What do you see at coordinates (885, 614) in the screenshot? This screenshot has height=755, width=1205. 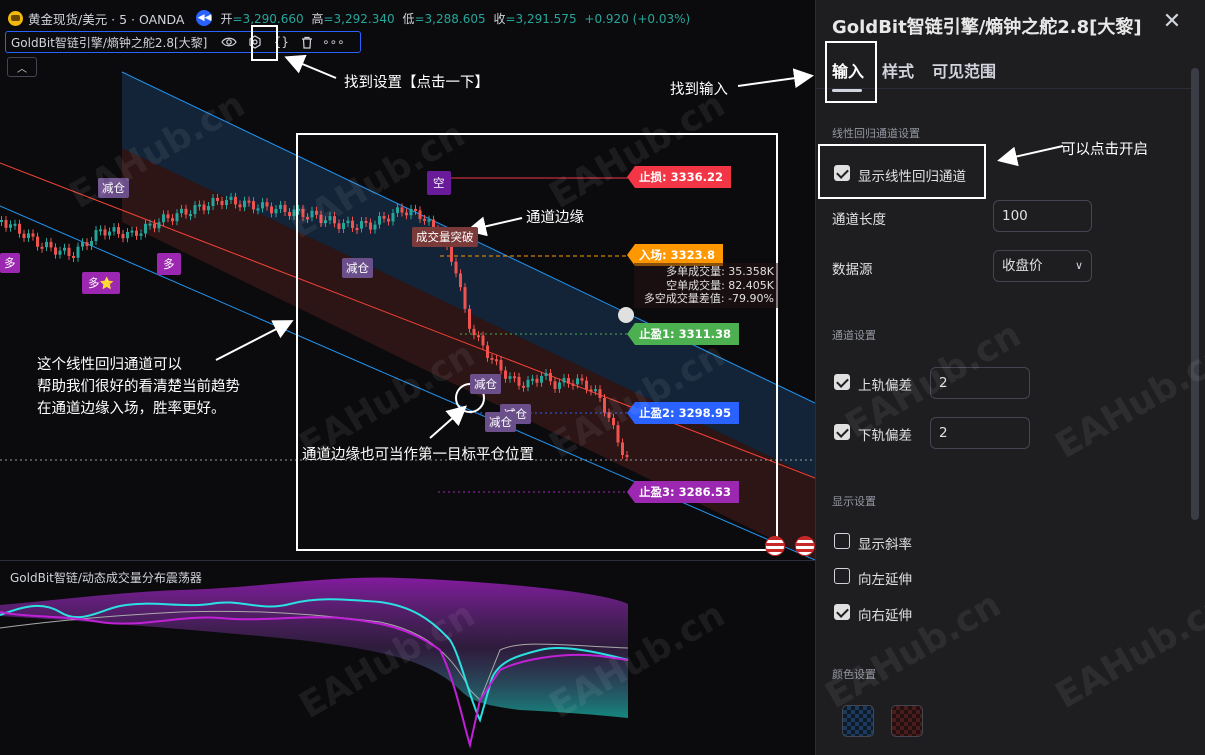 I see `extend-right-label: 向右延伸` at bounding box center [885, 614].